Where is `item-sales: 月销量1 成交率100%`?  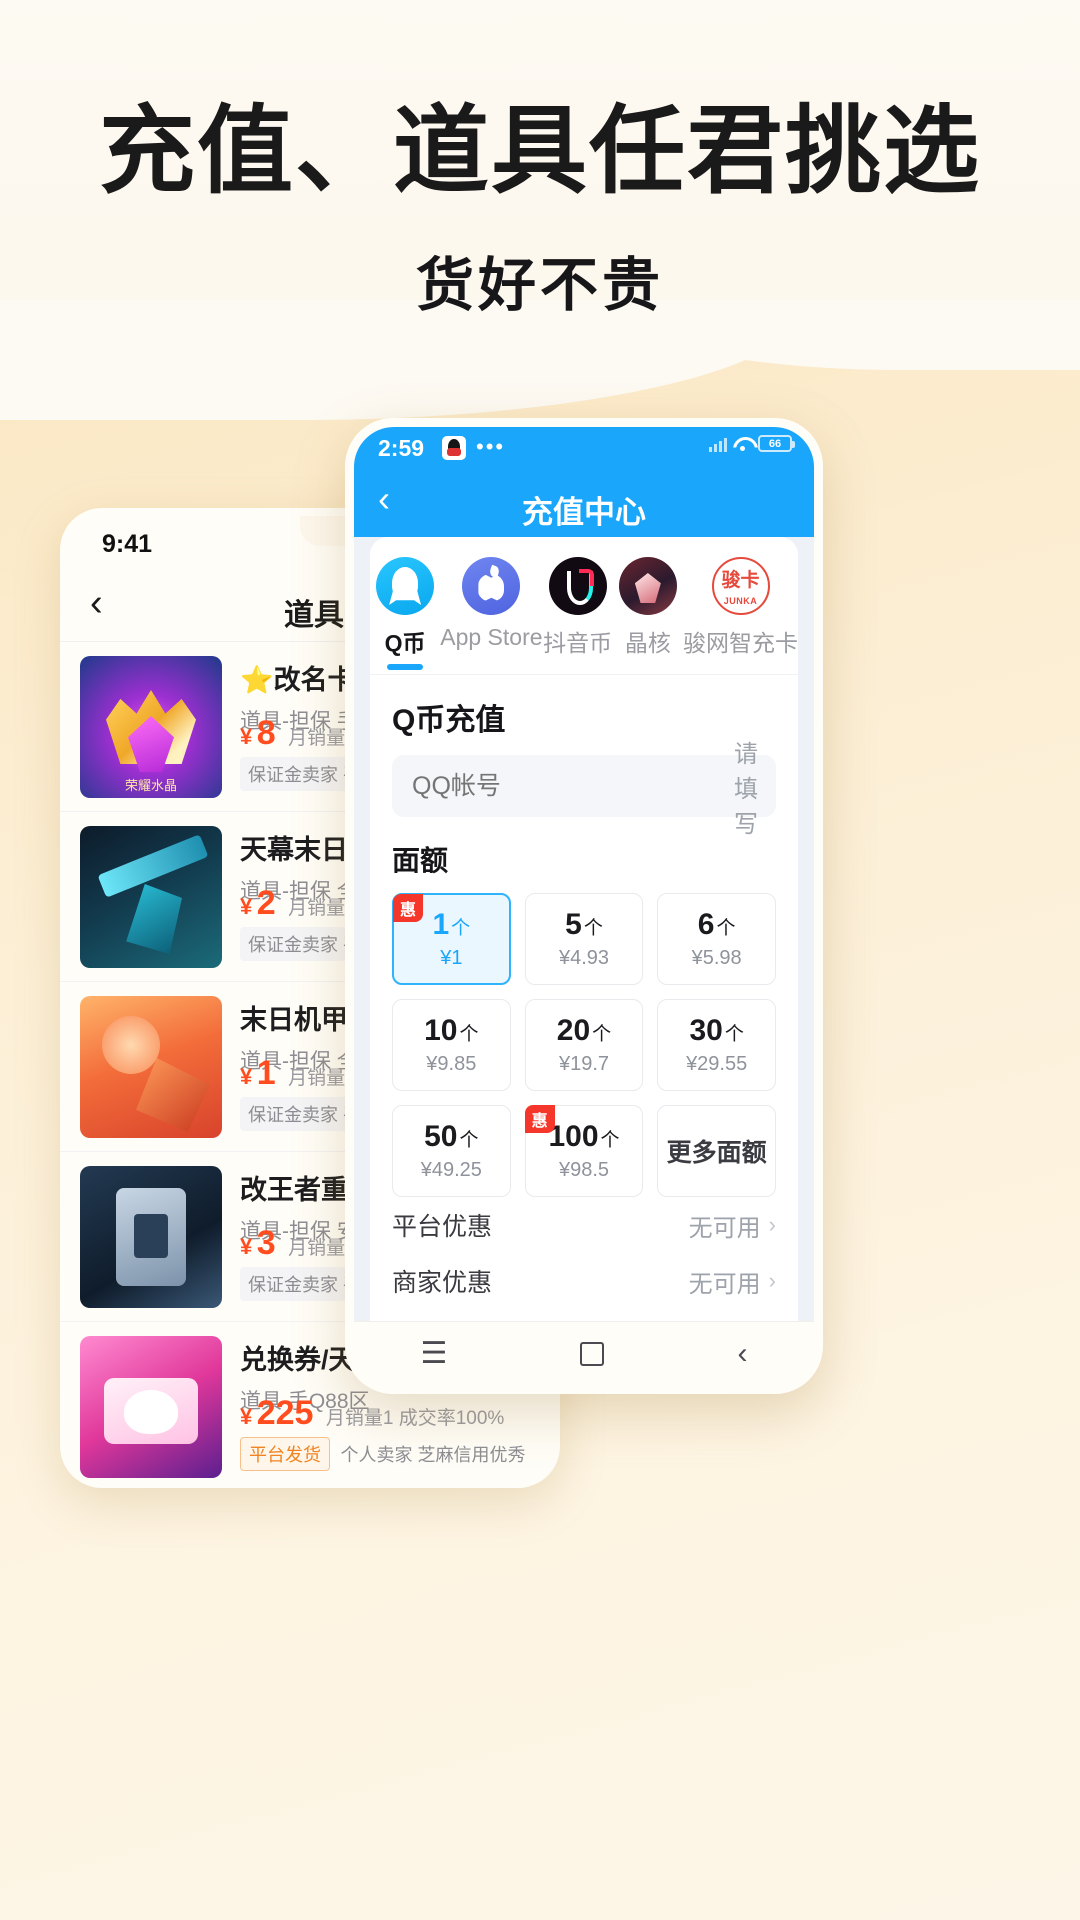
item-sales: 月销量1 成交率100% is located at coordinates (415, 1418).